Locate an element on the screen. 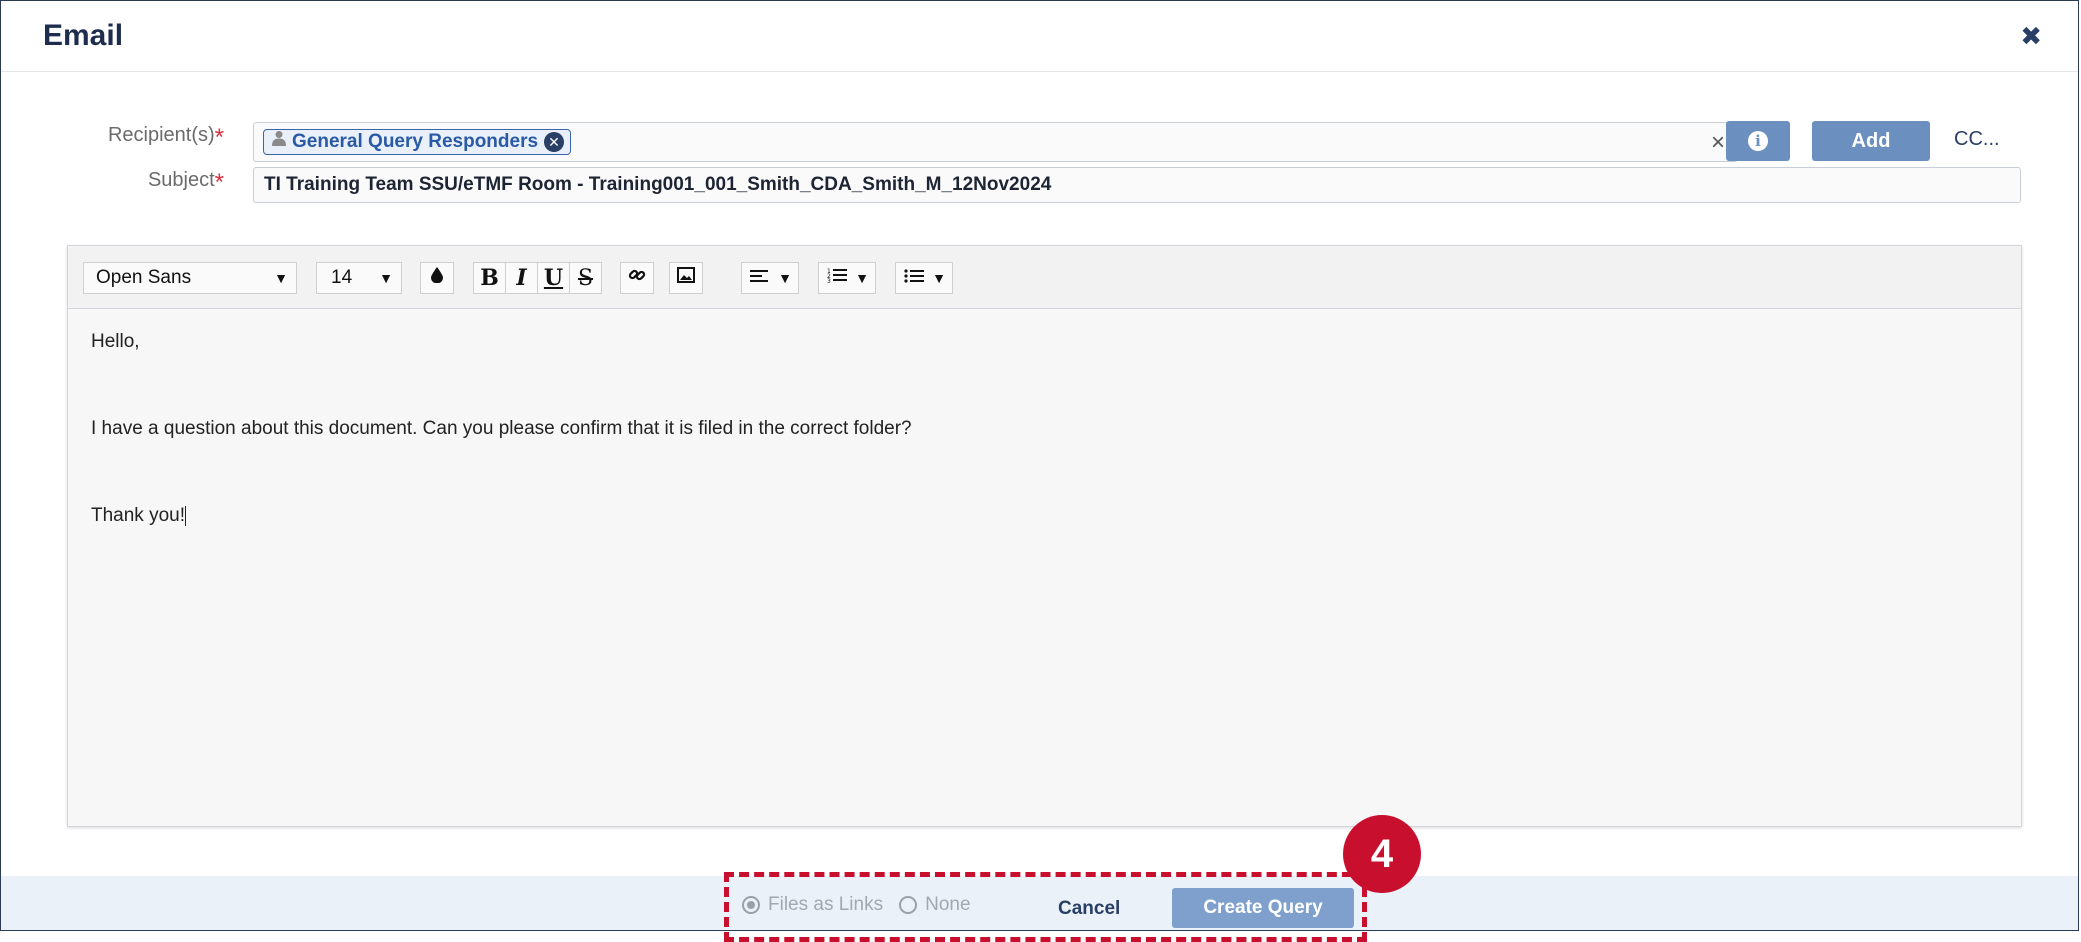  link-button is located at coordinates (637, 278).